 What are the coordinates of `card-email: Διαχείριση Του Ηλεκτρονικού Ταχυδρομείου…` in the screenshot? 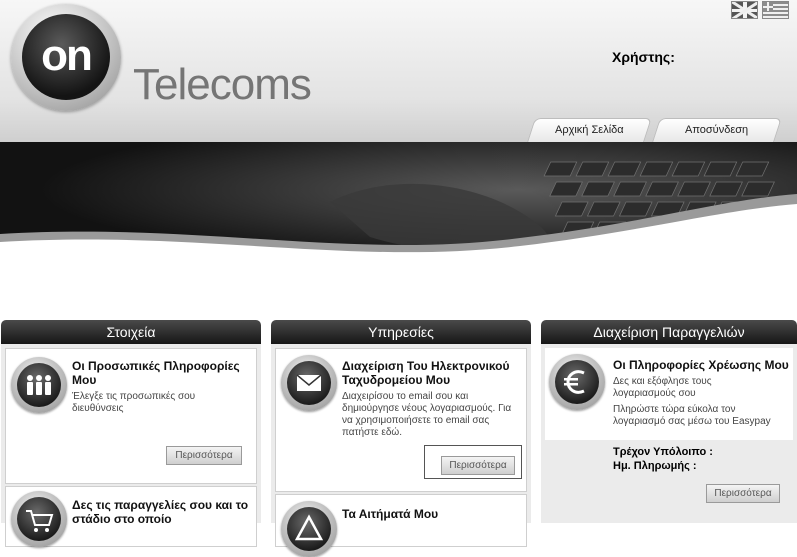 It's located at (401, 420).